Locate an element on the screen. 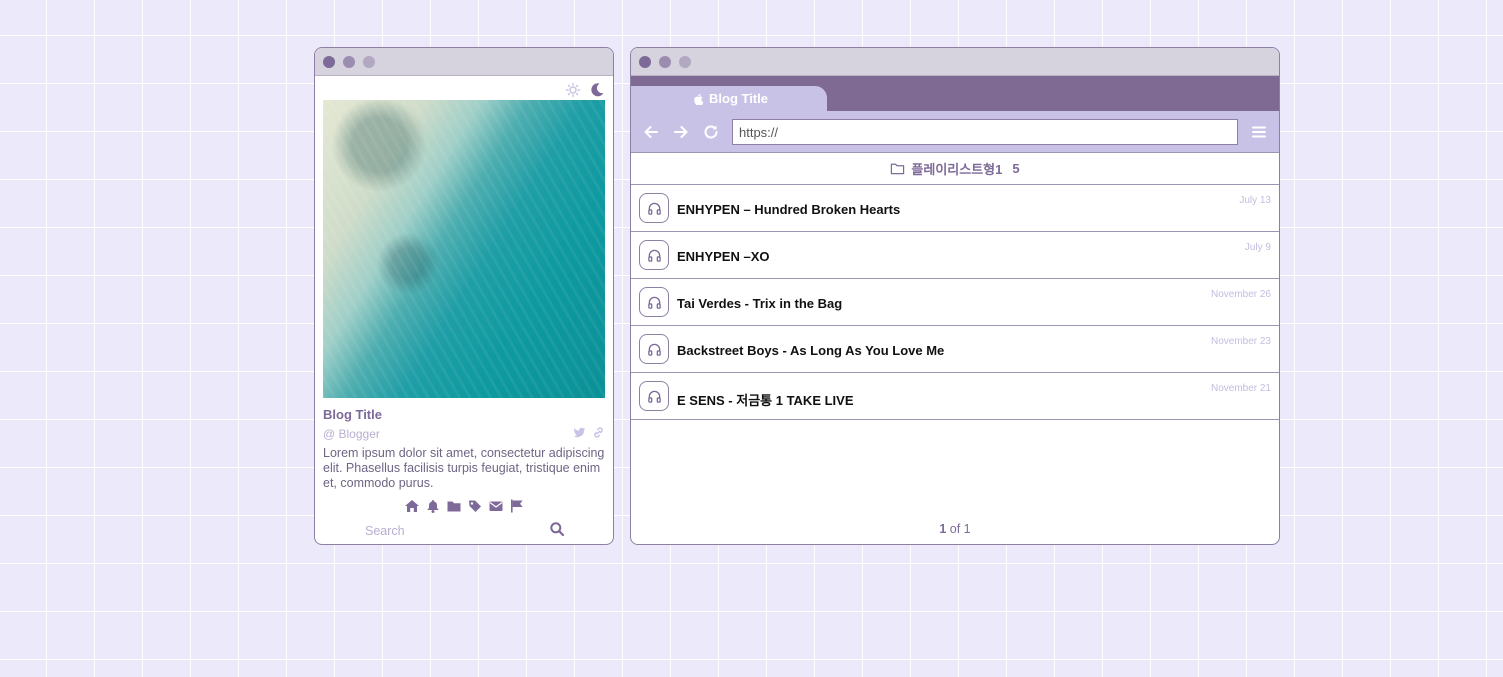 The height and width of the screenshot is (677, 1503). item-title: ENHYPEN – Hundred Broken Hearts is located at coordinates (788, 209).